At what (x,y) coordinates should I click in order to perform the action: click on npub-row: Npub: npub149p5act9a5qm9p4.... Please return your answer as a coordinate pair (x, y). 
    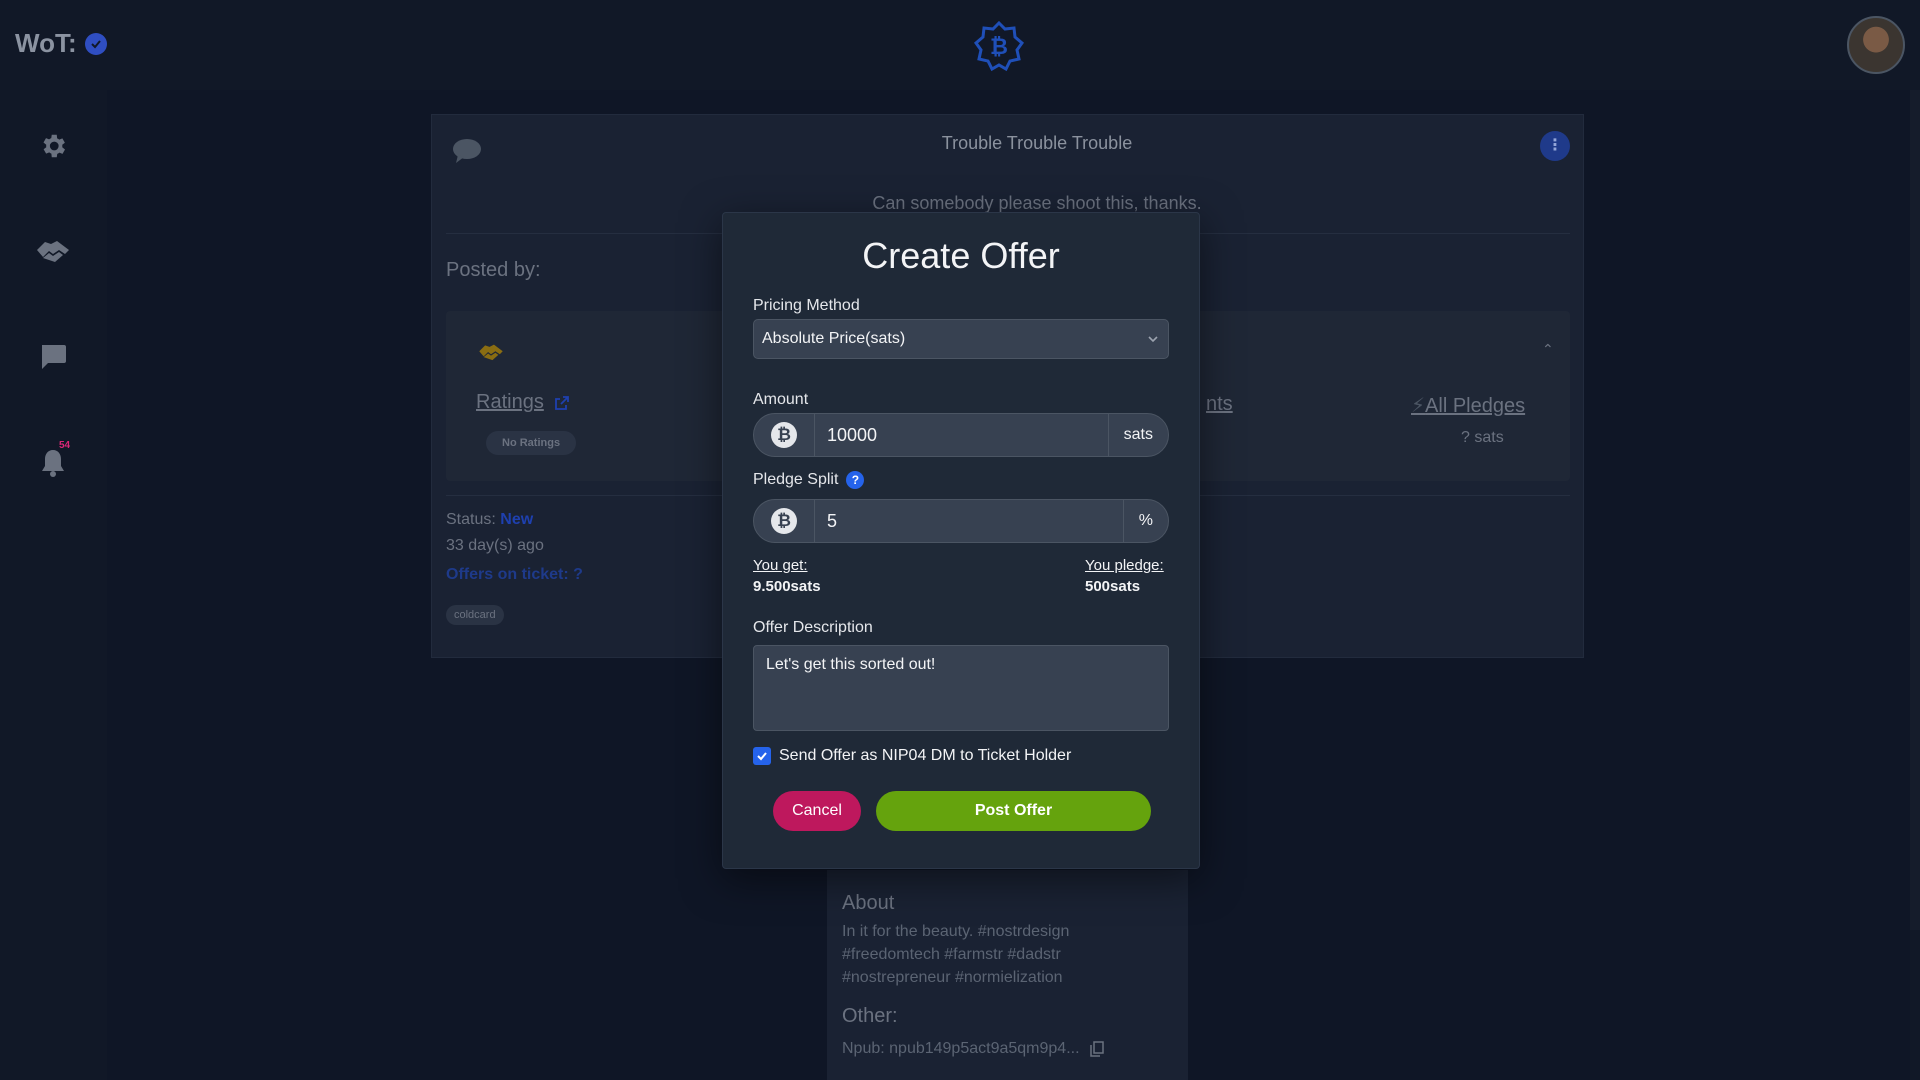
    Looking at the image, I should click on (973, 1049).